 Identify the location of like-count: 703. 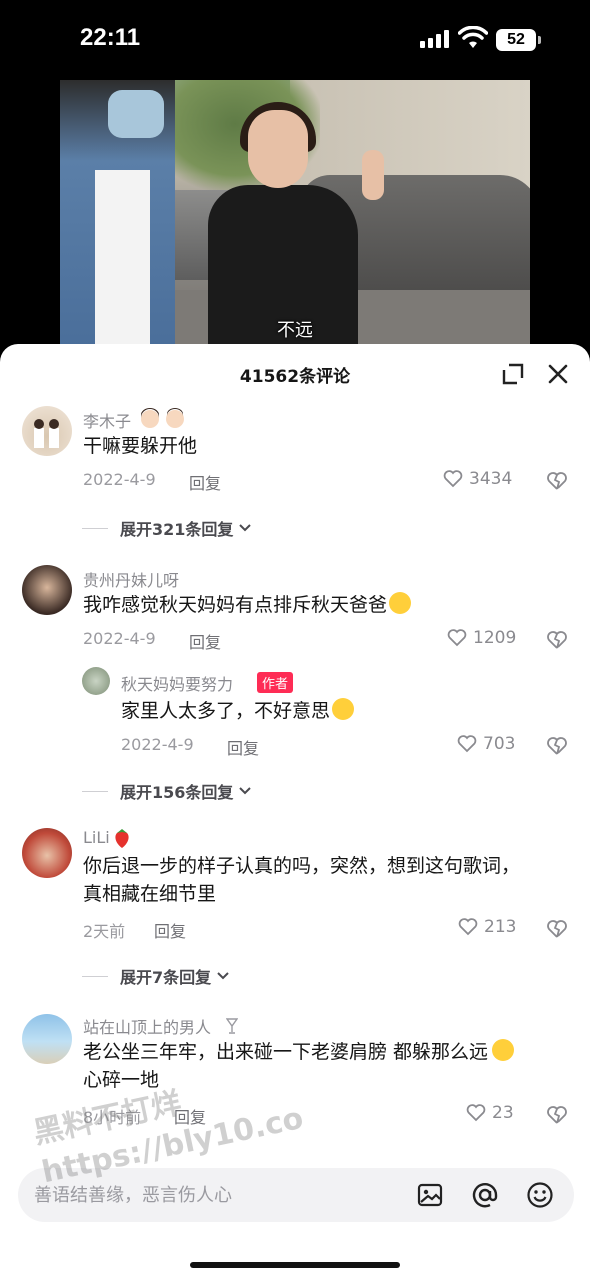
(499, 744).